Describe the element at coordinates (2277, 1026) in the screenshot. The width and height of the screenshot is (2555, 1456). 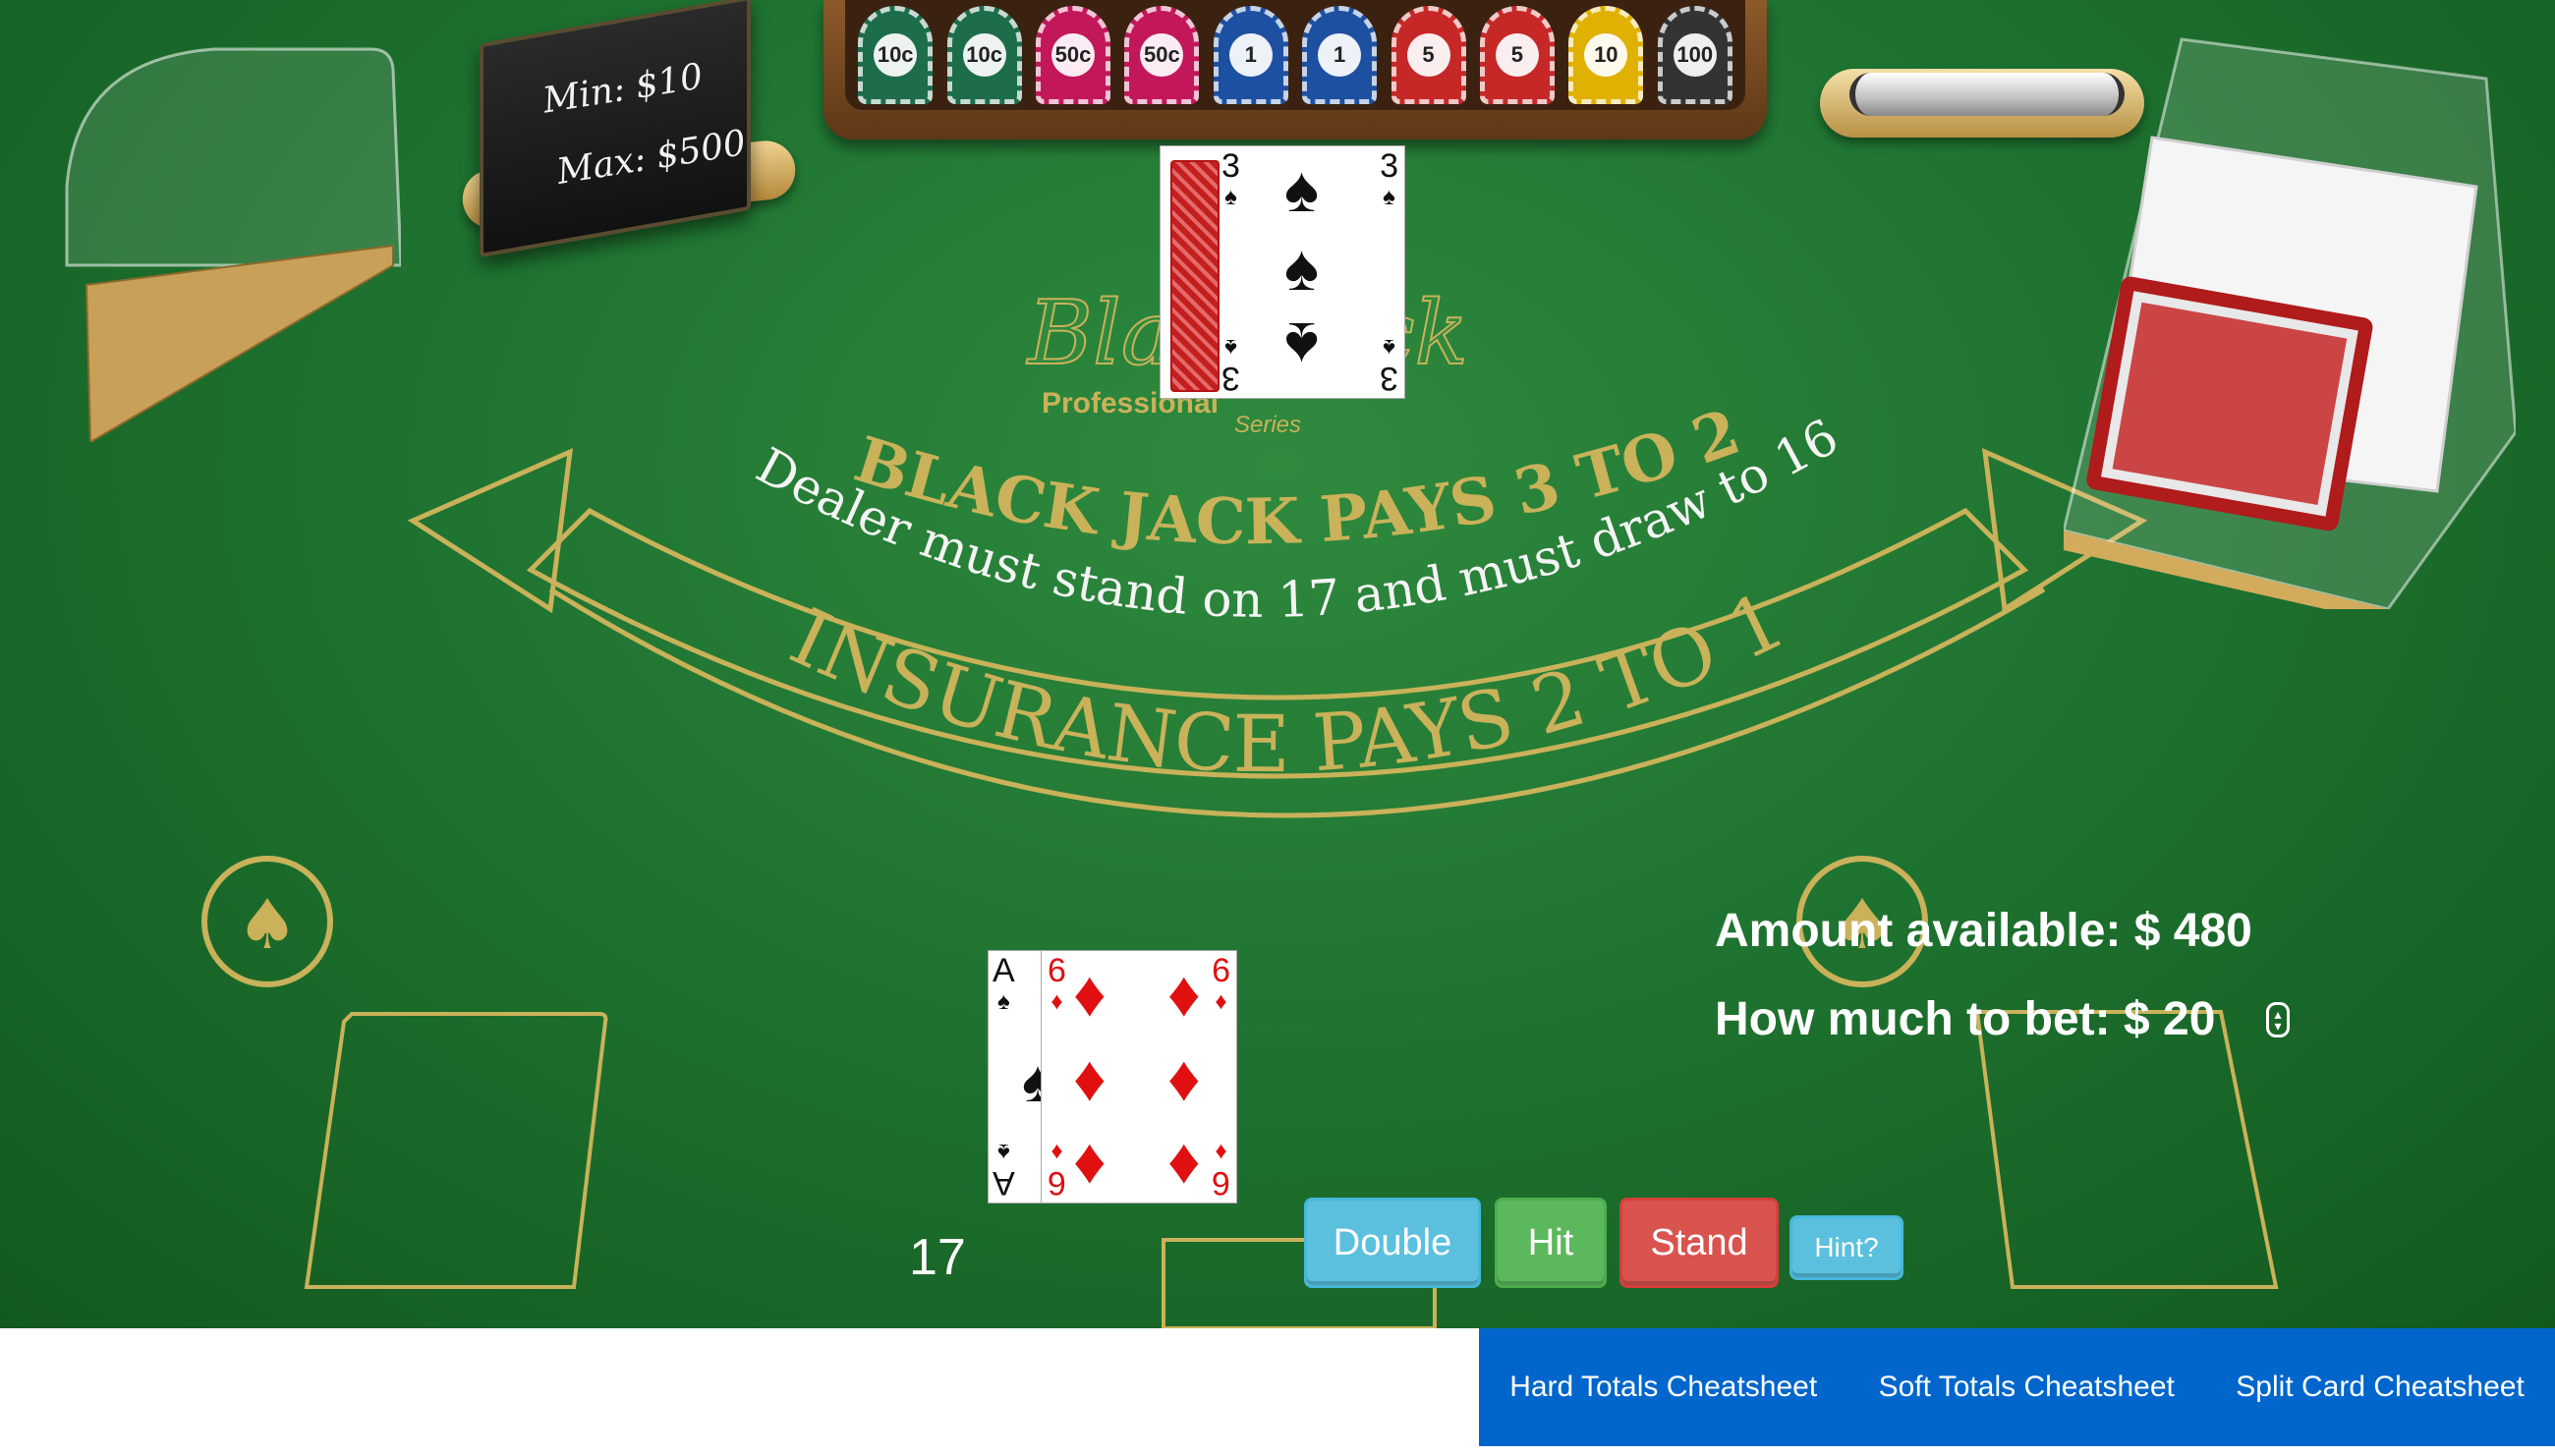
I see `stepper-down-icon: ▾` at that location.